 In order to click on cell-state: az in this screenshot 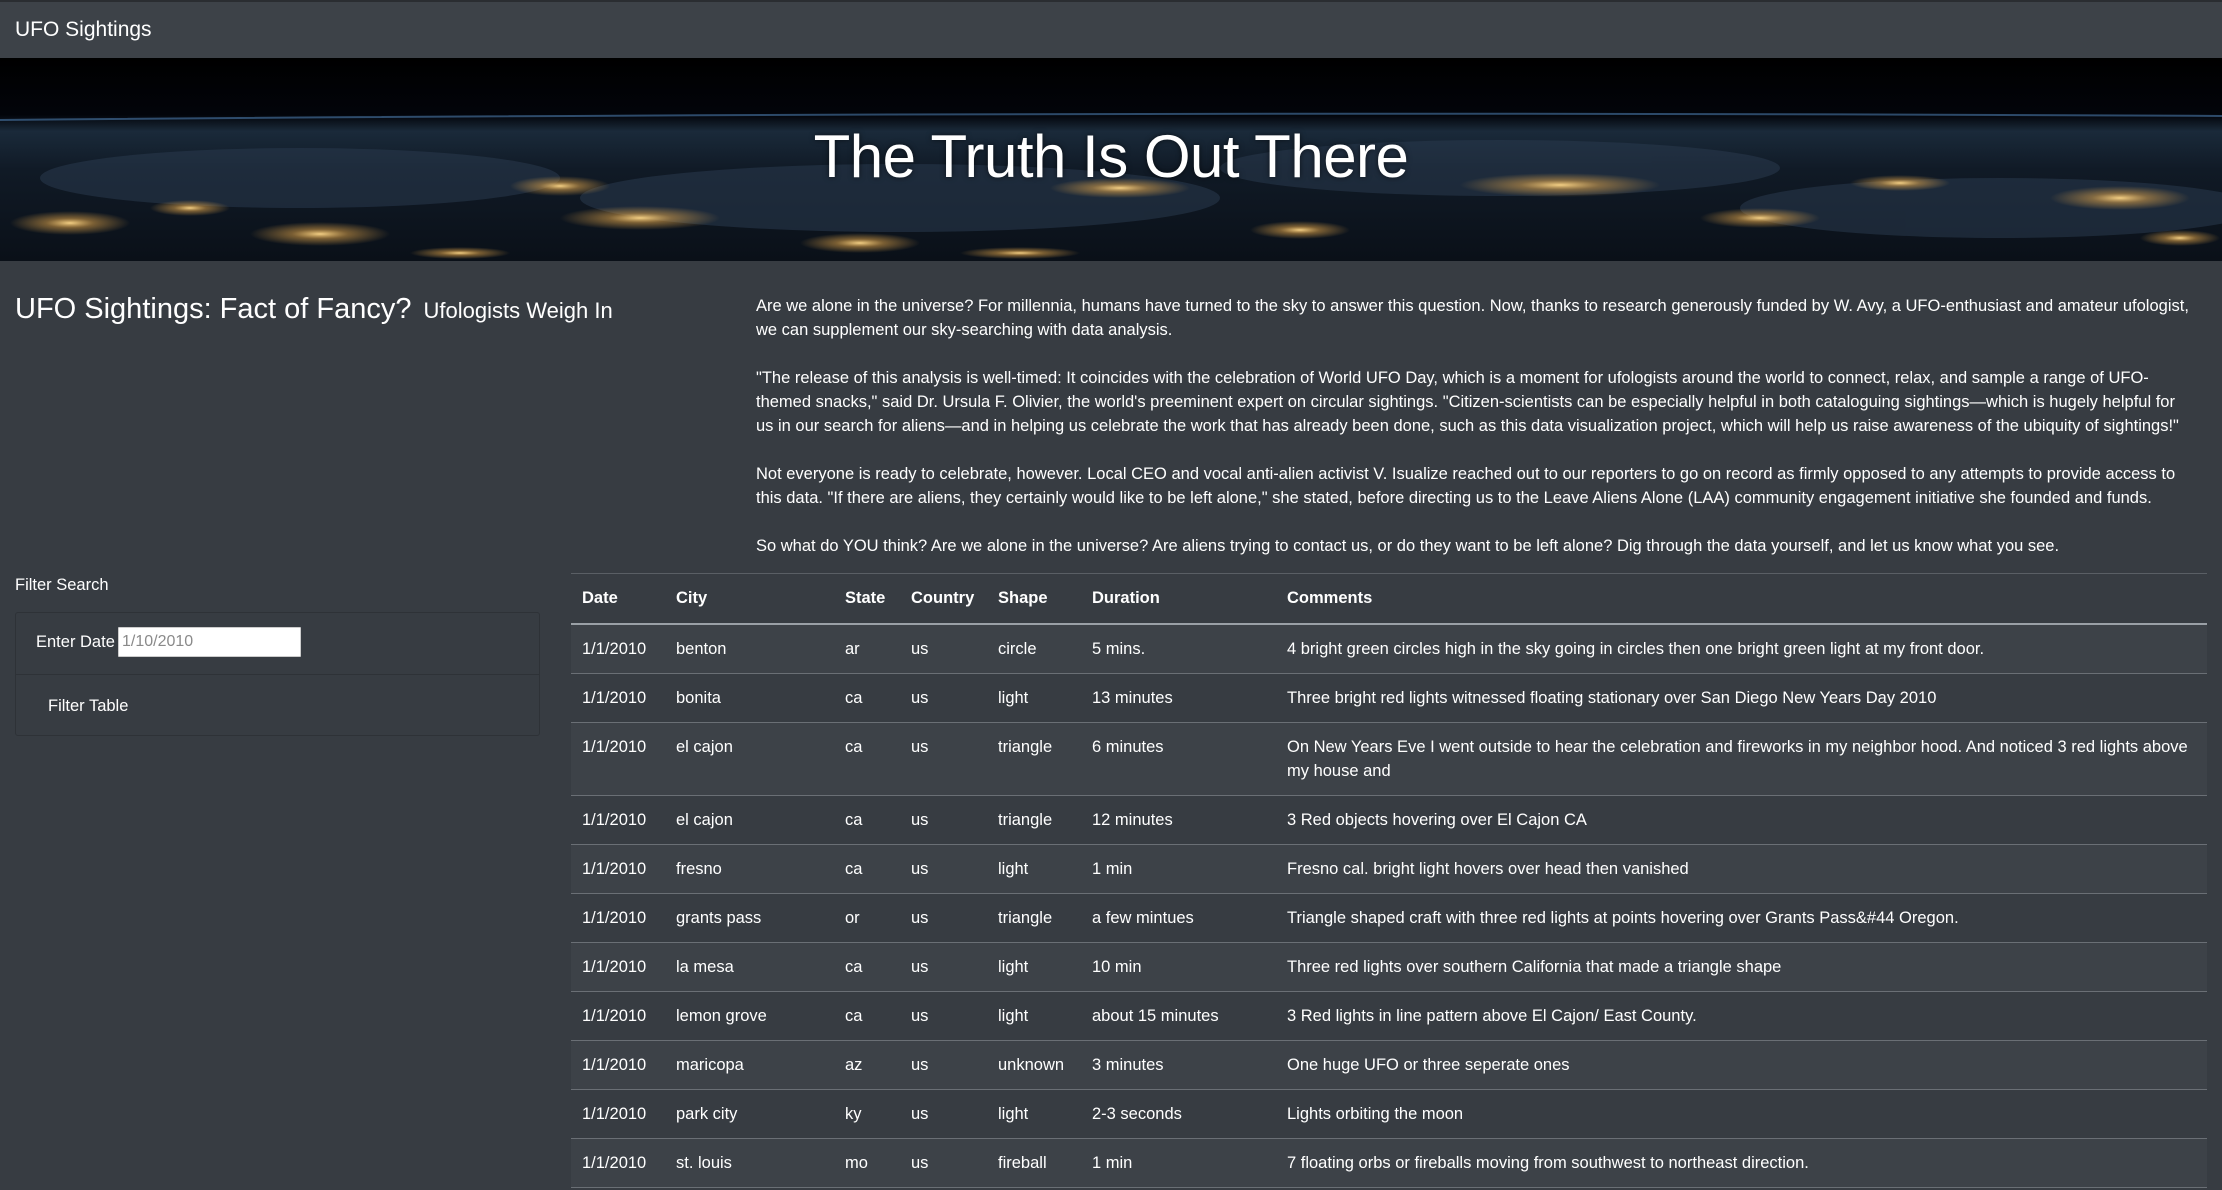, I will do `click(867, 1065)`.